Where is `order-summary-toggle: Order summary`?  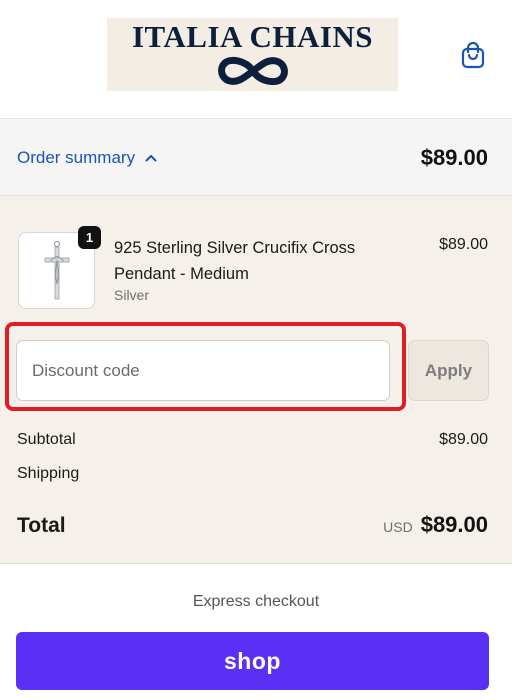 order-summary-toggle: Order summary is located at coordinates (87, 158).